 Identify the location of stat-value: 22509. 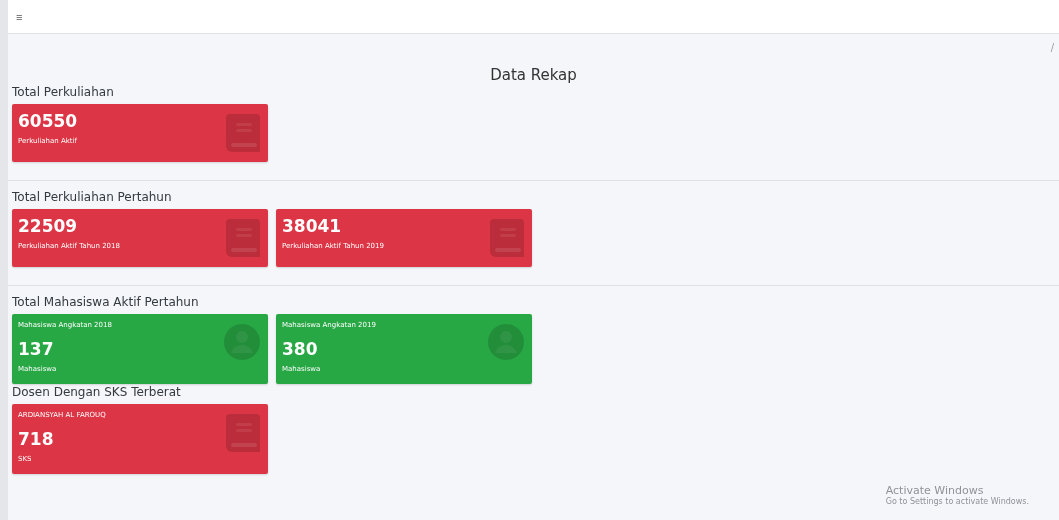
(48, 226).